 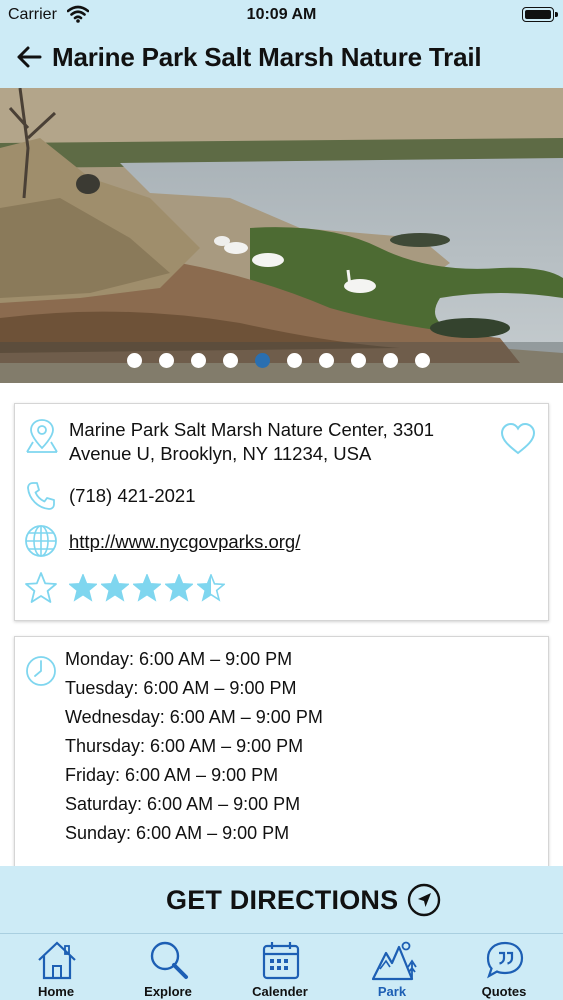 I want to click on page-title: Marine Park Salt Marsh Nature Trail, so click(x=267, y=57).